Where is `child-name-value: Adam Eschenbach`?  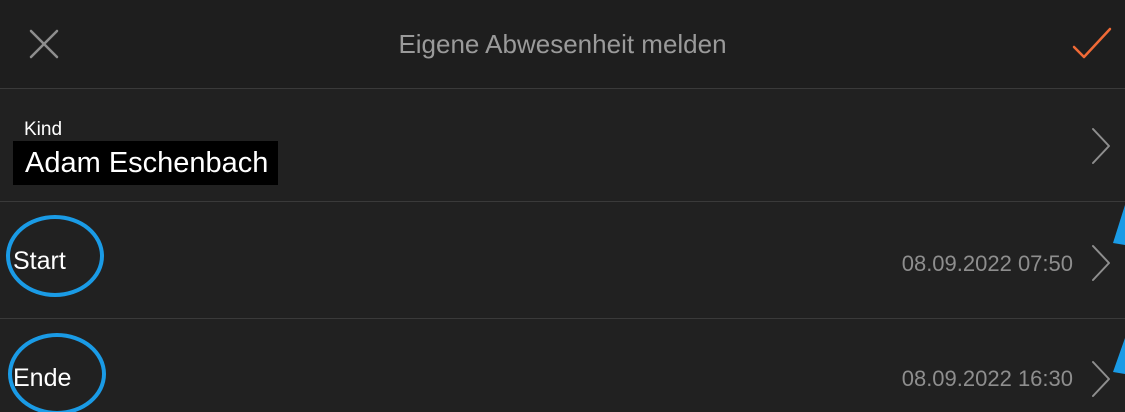
child-name-value: Adam Eschenbach is located at coordinates (146, 163).